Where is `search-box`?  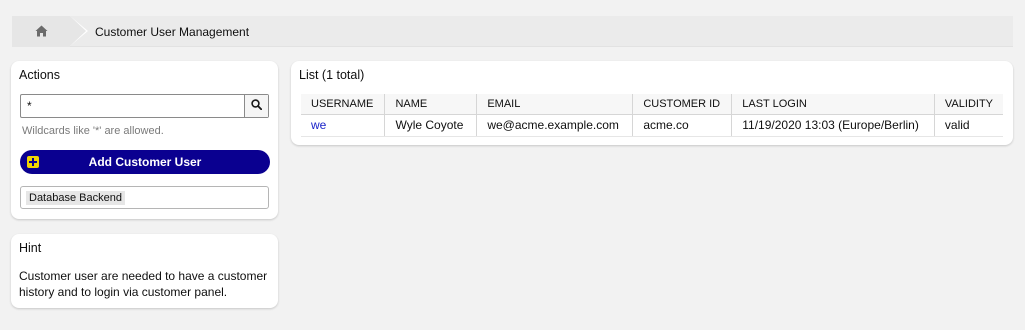
search-box is located at coordinates (144, 106).